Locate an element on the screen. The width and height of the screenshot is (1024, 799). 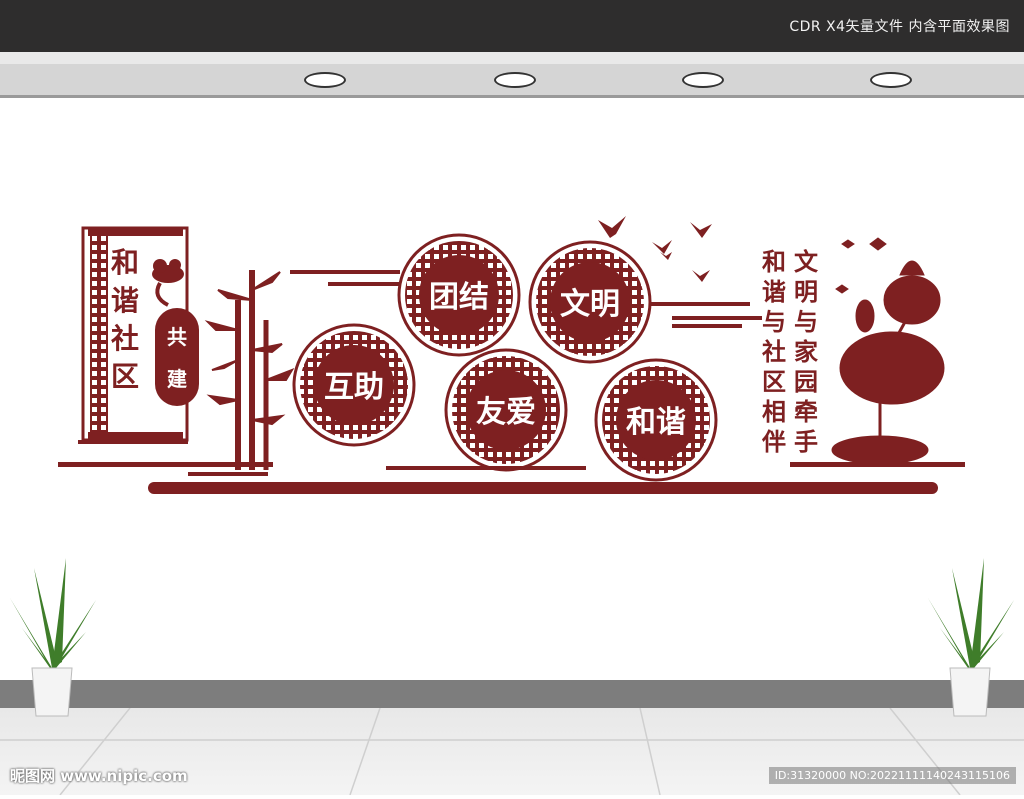
slogan-left-column: 和 谐 与 社 区 相 伴 is located at coordinates (773, 352).